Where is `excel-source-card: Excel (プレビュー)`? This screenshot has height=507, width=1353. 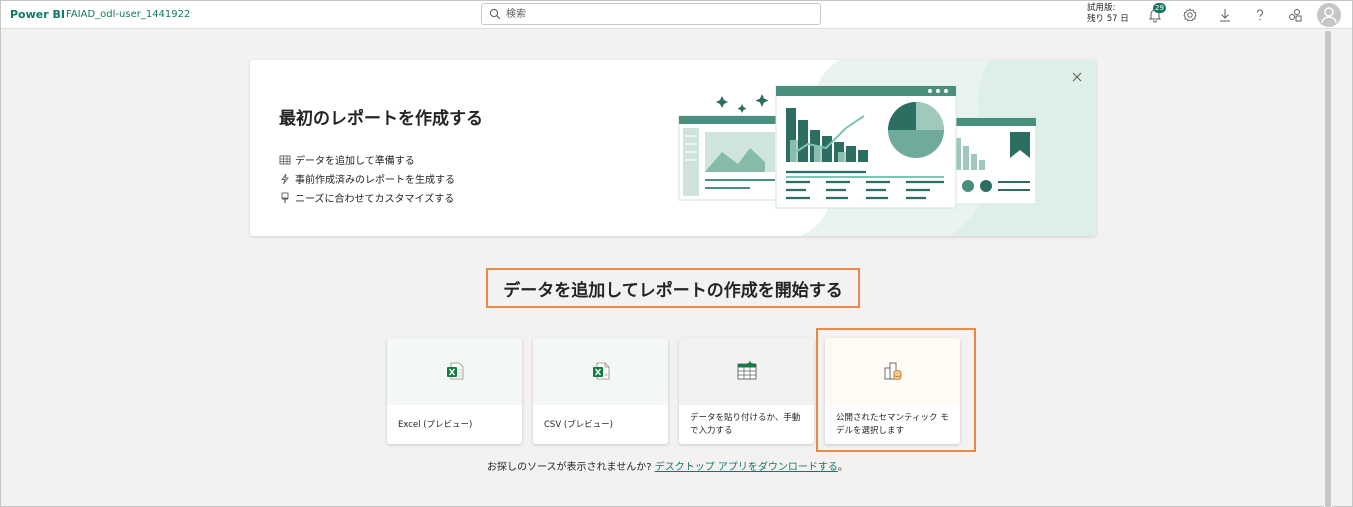 excel-source-card: Excel (プレビュー) is located at coordinates (454, 391).